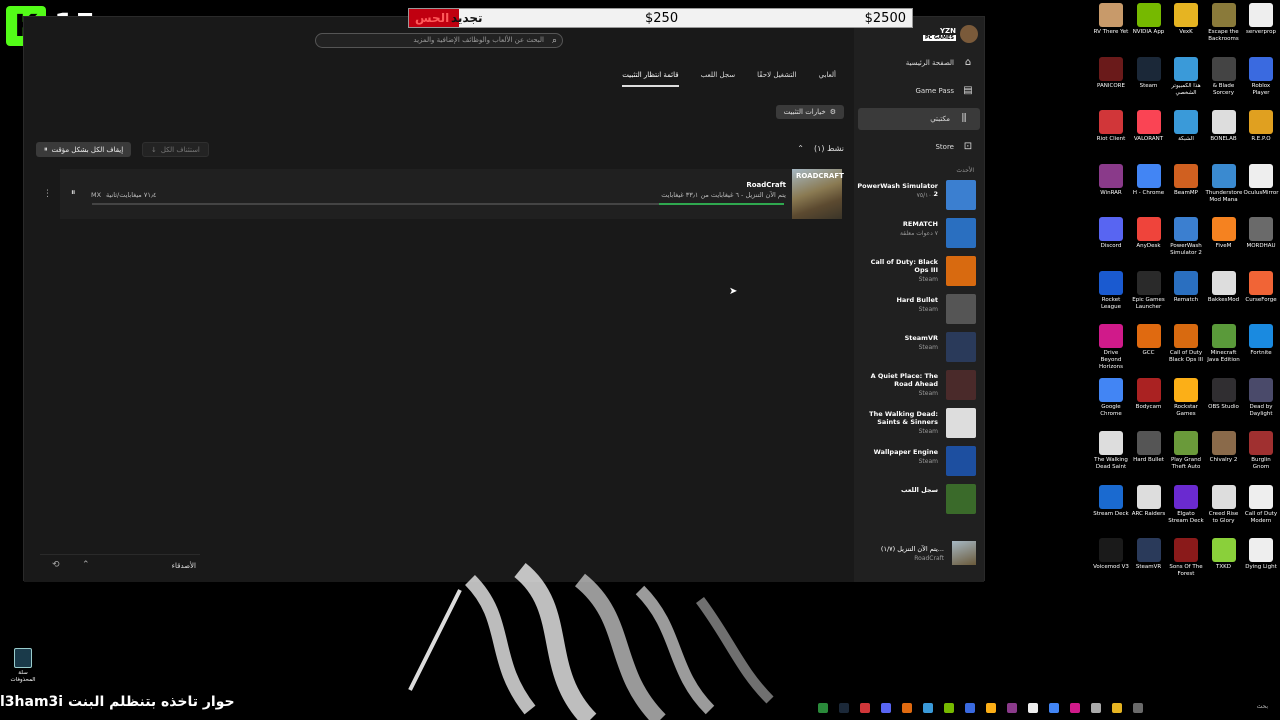  What do you see at coordinates (1224, 504) in the screenshot?
I see `desktop-shortcut: Creed Rise to Glory` at bounding box center [1224, 504].